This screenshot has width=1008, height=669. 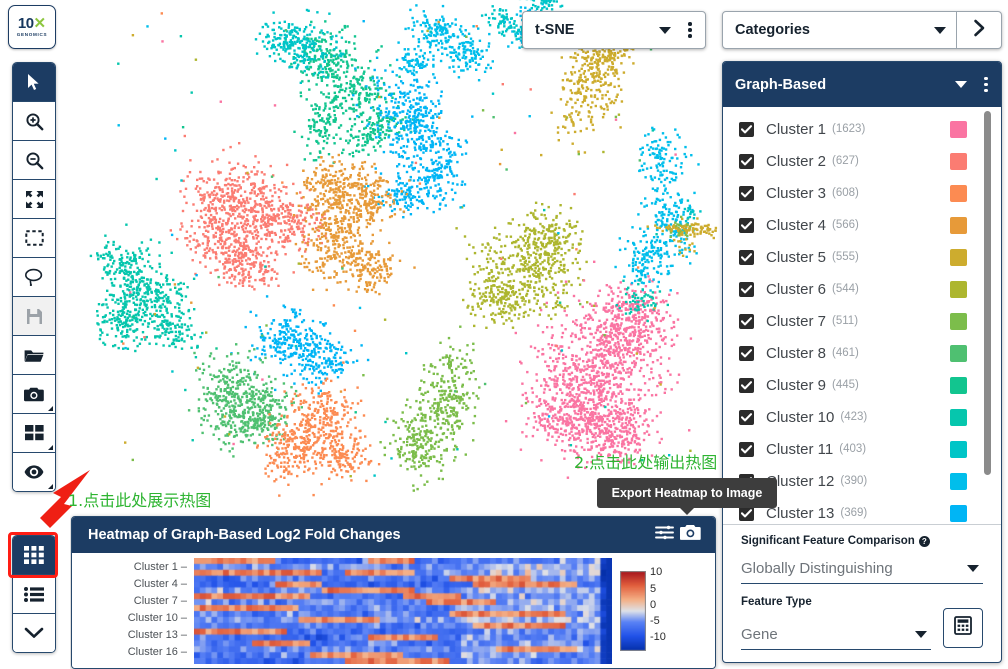 I want to click on cluster-name: Cluster 11, so click(x=800, y=449).